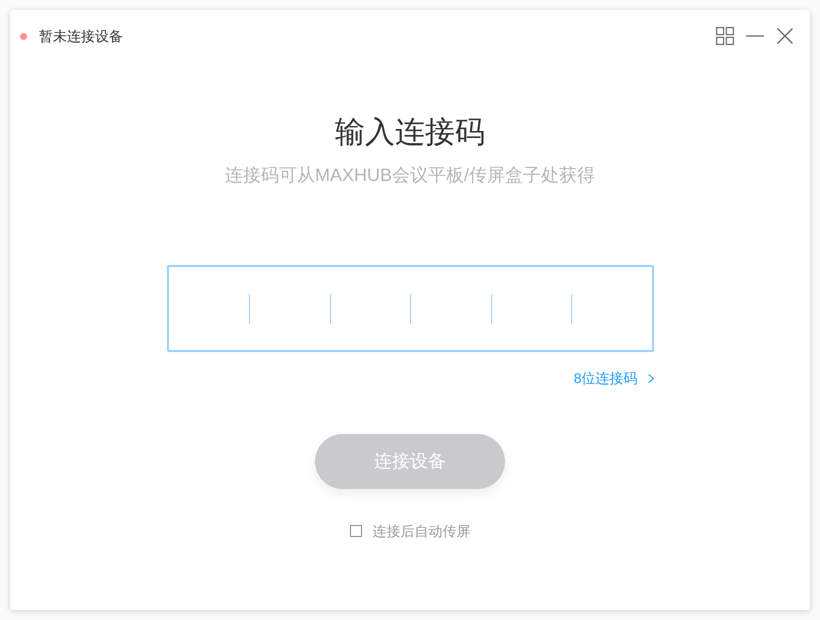  I want to click on page-heading: 输入连接码, so click(410, 133).